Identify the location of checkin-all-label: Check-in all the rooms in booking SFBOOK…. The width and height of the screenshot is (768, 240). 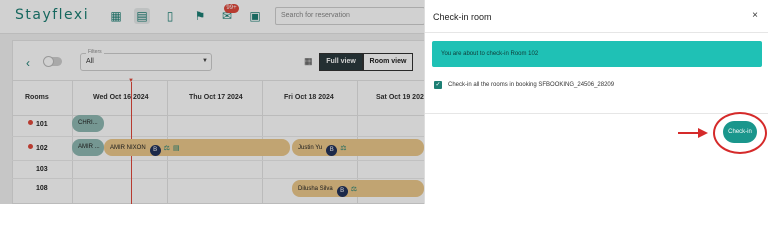
(531, 85).